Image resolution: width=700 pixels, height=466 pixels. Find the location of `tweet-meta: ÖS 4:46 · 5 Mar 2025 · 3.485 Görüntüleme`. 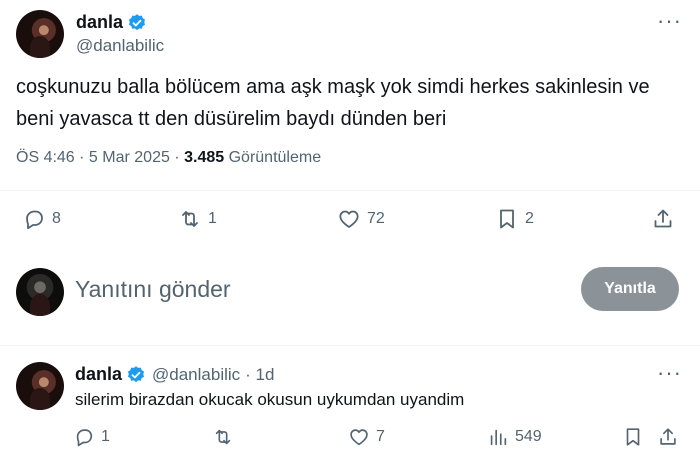

tweet-meta: ÖS 4:46 · 5 Mar 2025 · 3.485 Görüntüleme is located at coordinates (168, 158).